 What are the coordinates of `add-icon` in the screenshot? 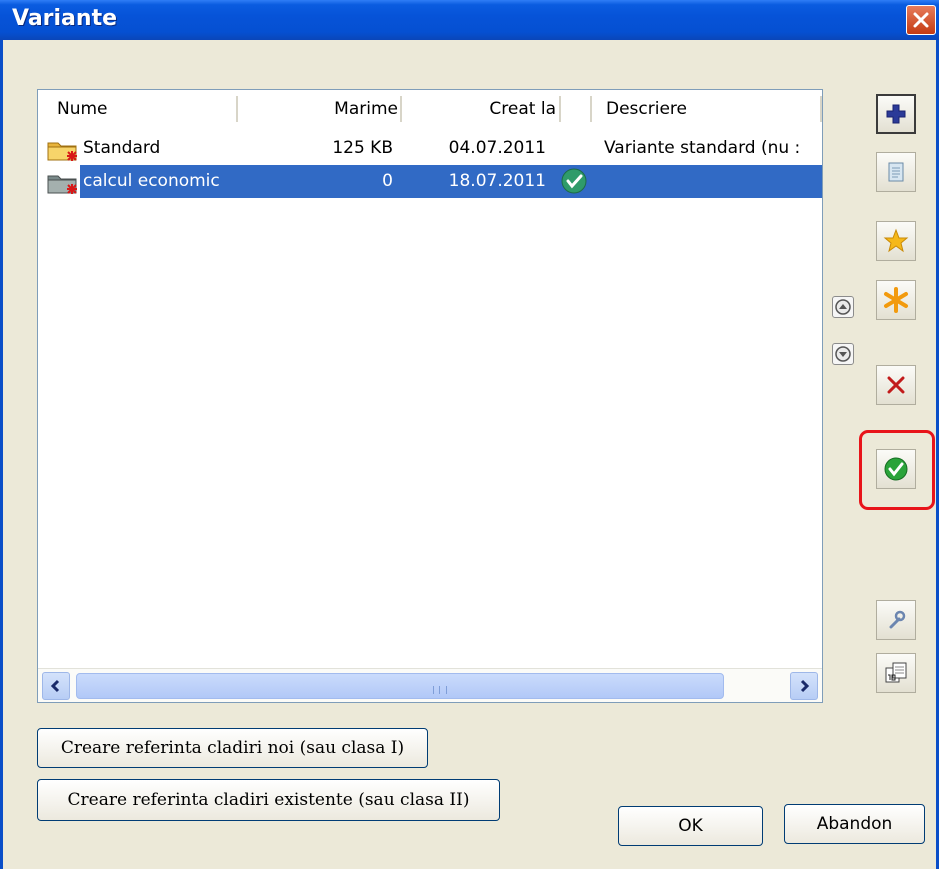 It's located at (896, 114).